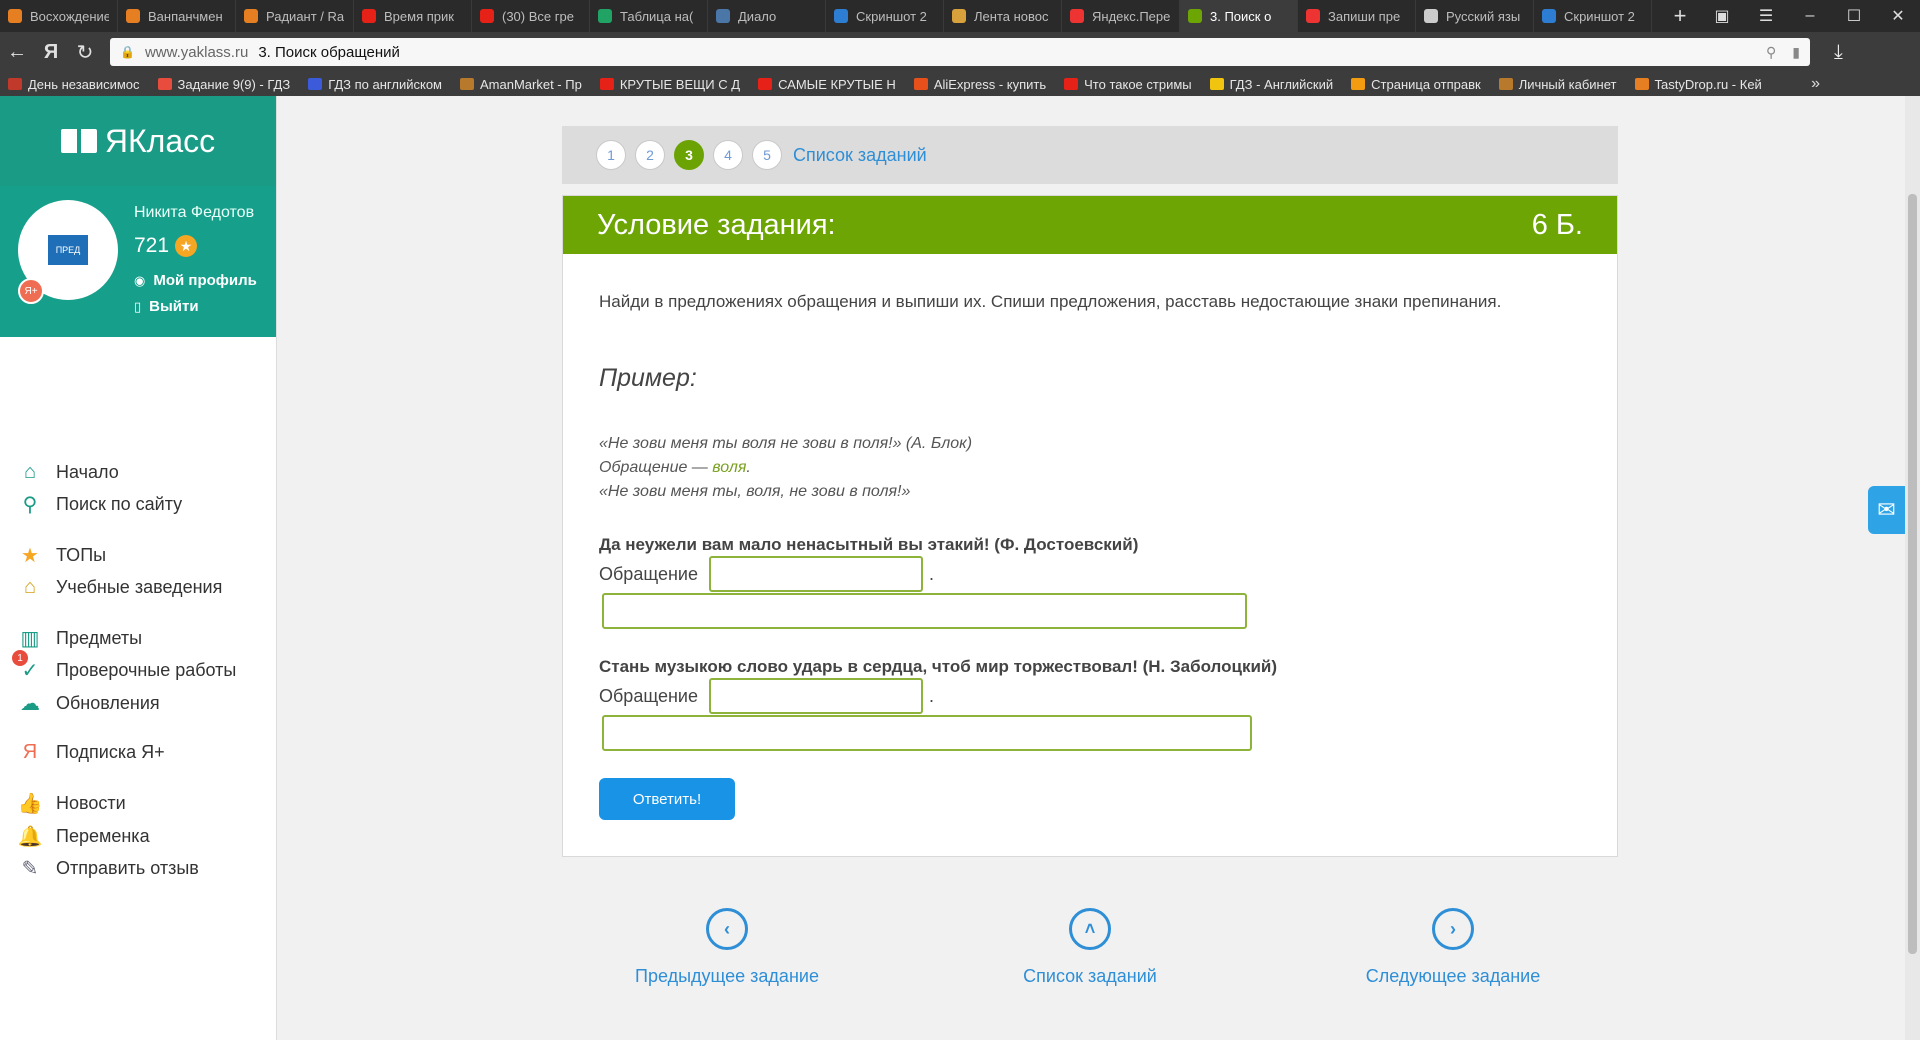  What do you see at coordinates (1557, 84) in the screenshot?
I see `bookmark-item: Личный кабинет` at bounding box center [1557, 84].